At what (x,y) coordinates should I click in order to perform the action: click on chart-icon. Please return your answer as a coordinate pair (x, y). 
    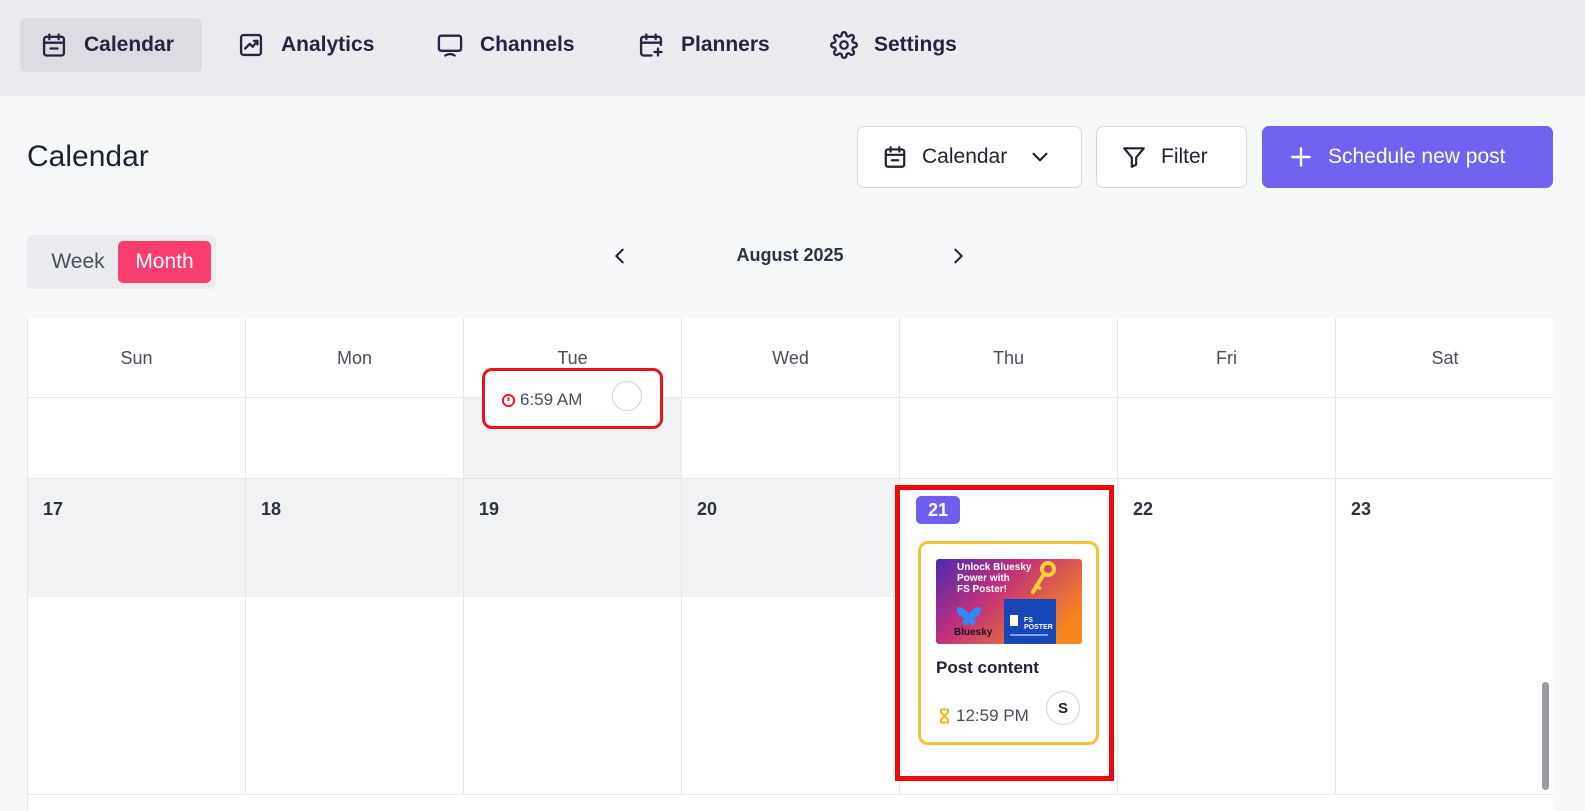
    Looking at the image, I should click on (251, 45).